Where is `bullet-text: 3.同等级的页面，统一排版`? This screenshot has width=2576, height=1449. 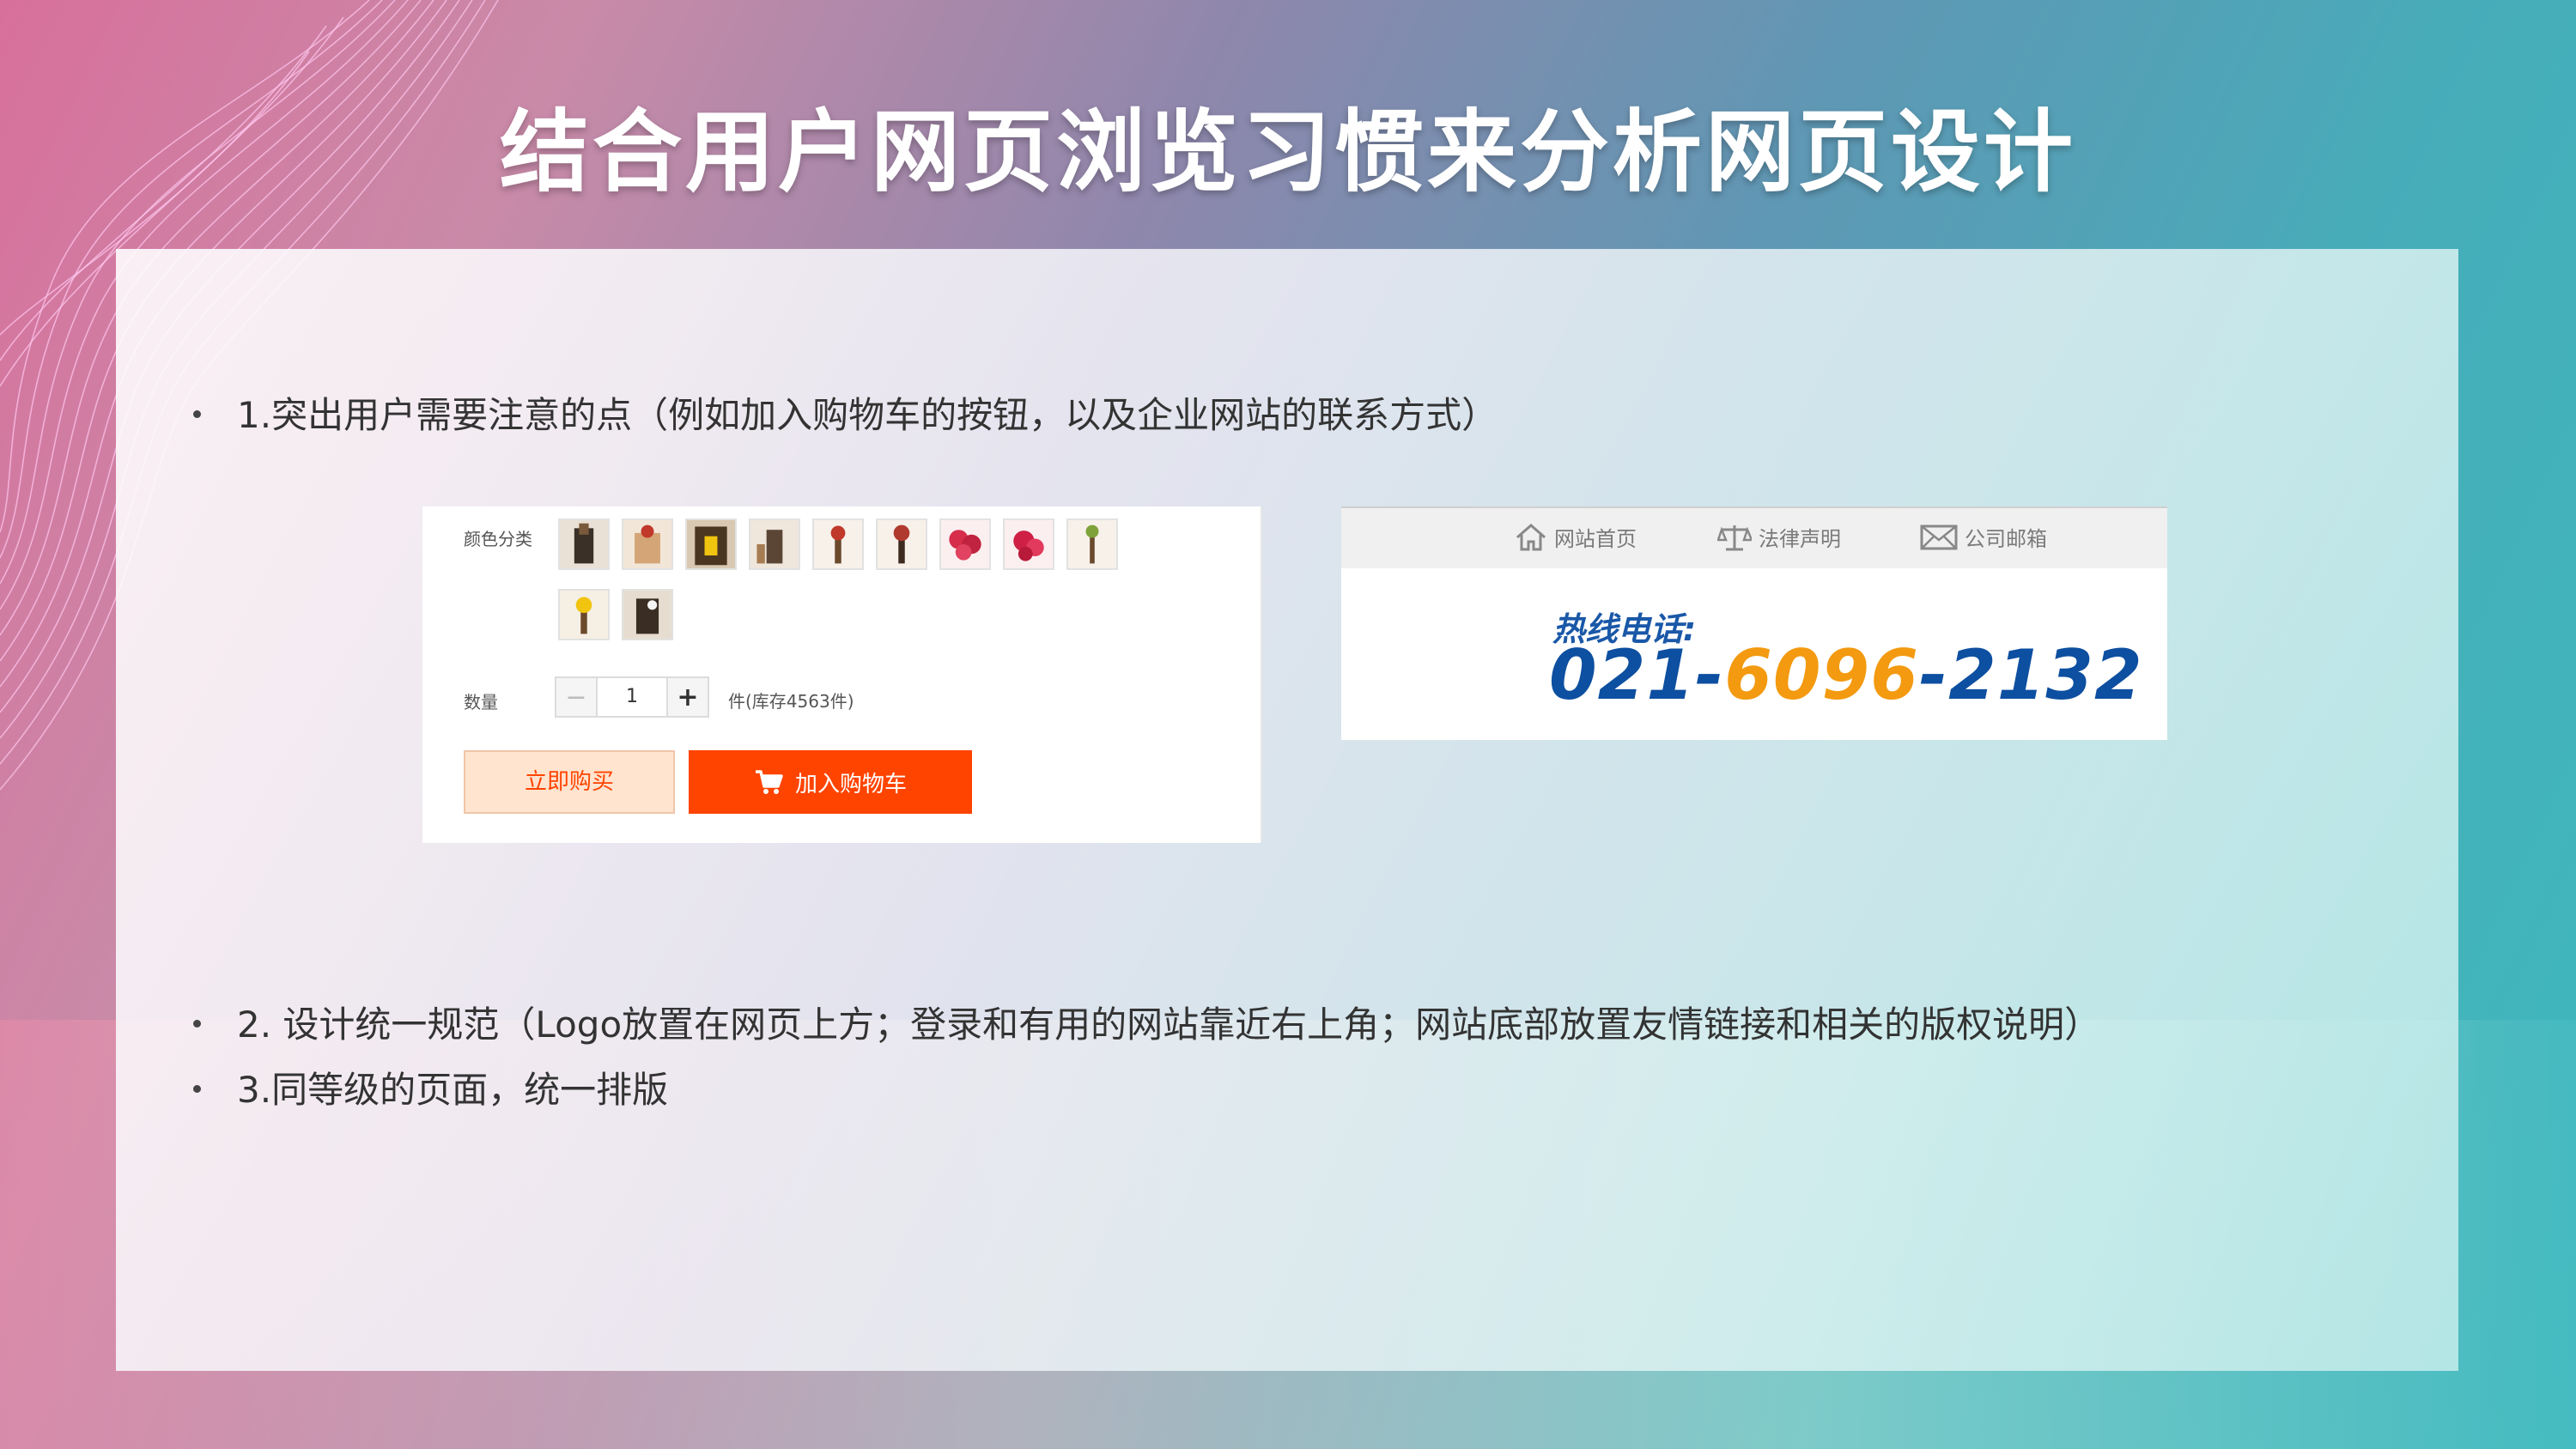
bullet-text: 3.同等级的页面，统一排版 is located at coordinates (453, 1090).